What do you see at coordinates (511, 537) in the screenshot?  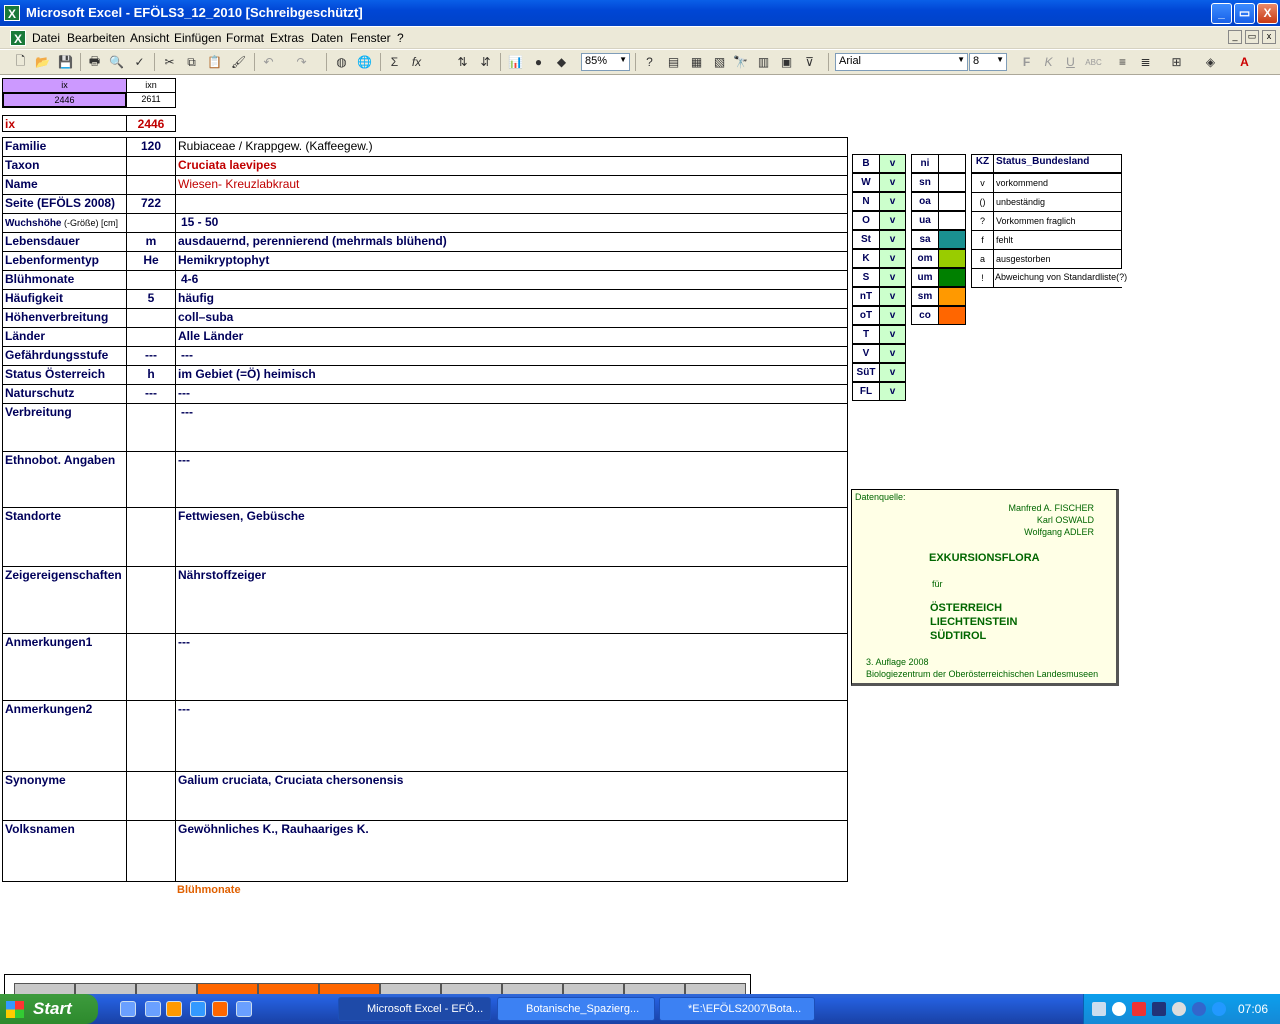 I see `row-value: Fettwiesen, Gebüsche` at bounding box center [511, 537].